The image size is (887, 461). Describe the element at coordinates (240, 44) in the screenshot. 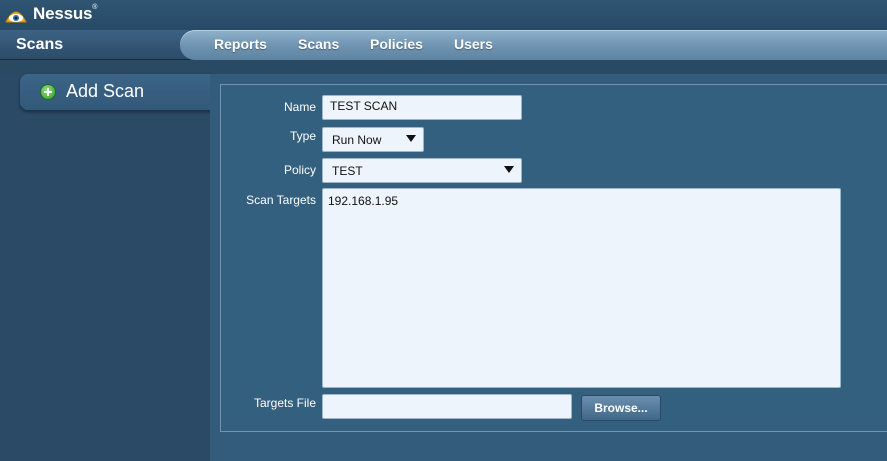

I see `nav-item-reports: Reports` at that location.